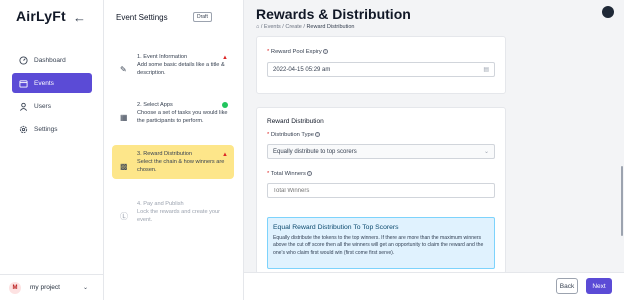 The height and width of the screenshot is (300, 624). What do you see at coordinates (381, 69) in the screenshot?
I see `expiry-datetime-input: 2022-04-15 05:29 am ▤` at bounding box center [381, 69].